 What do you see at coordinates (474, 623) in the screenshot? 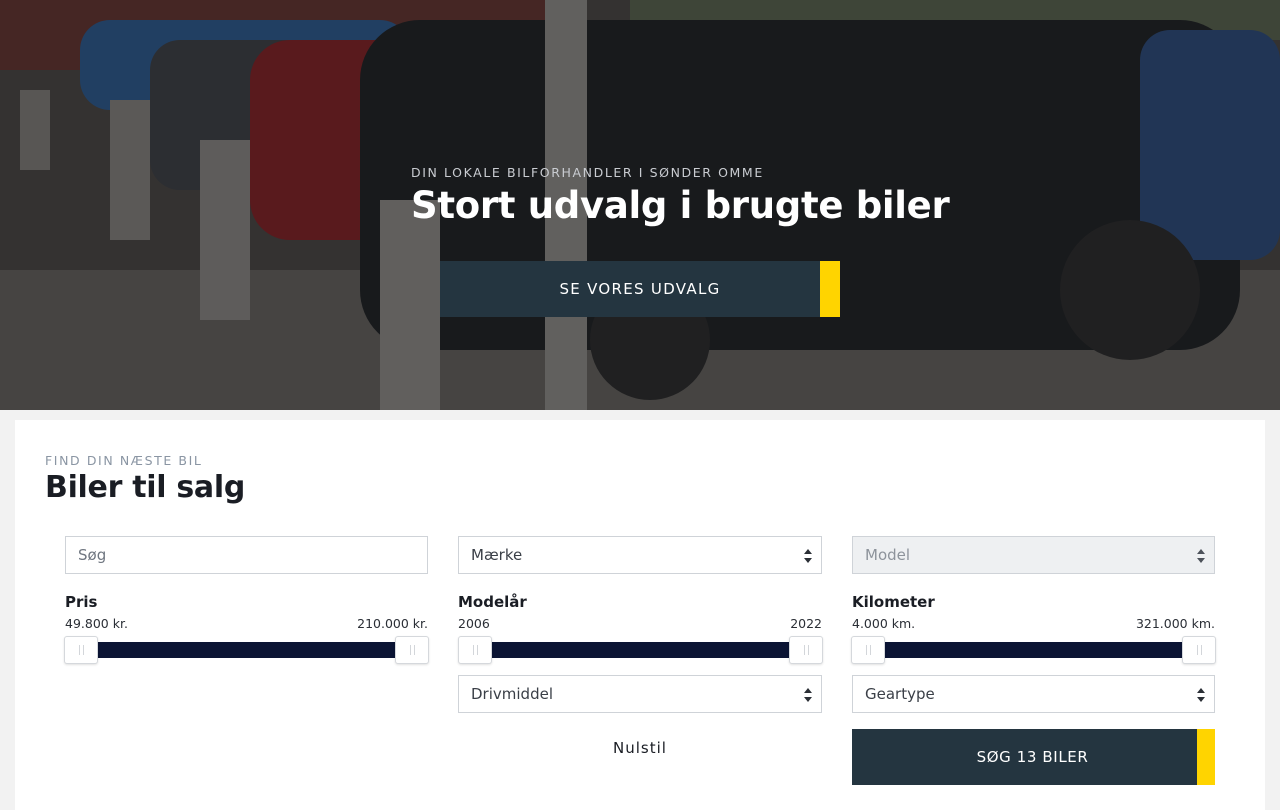
I see `year-min-value: 2006` at bounding box center [474, 623].